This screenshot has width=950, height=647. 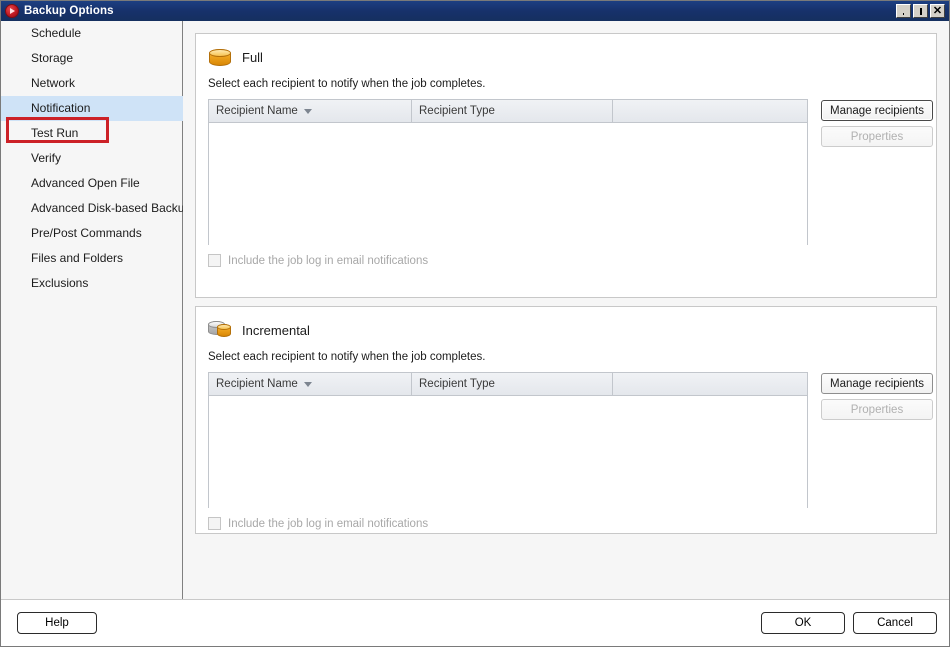 What do you see at coordinates (475, 622) in the screenshot?
I see `dialog-footer: Help OK Cancel` at bounding box center [475, 622].